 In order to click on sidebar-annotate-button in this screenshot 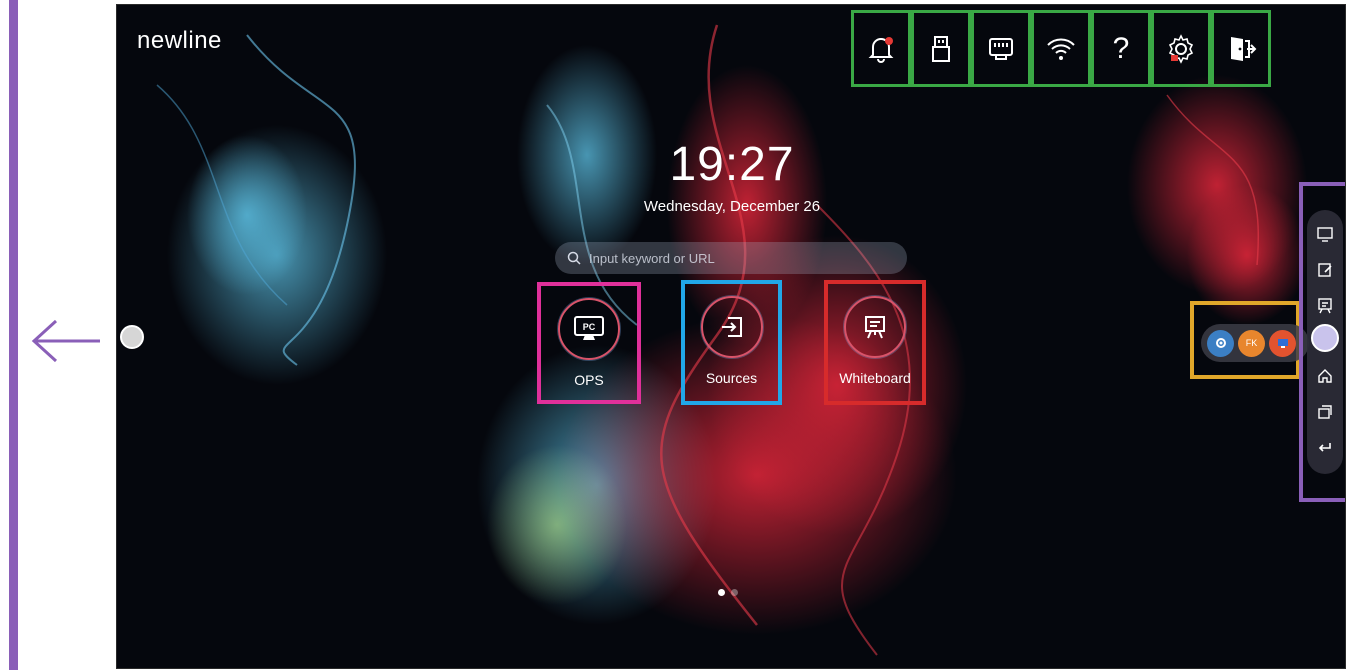, I will do `click(1325, 270)`.